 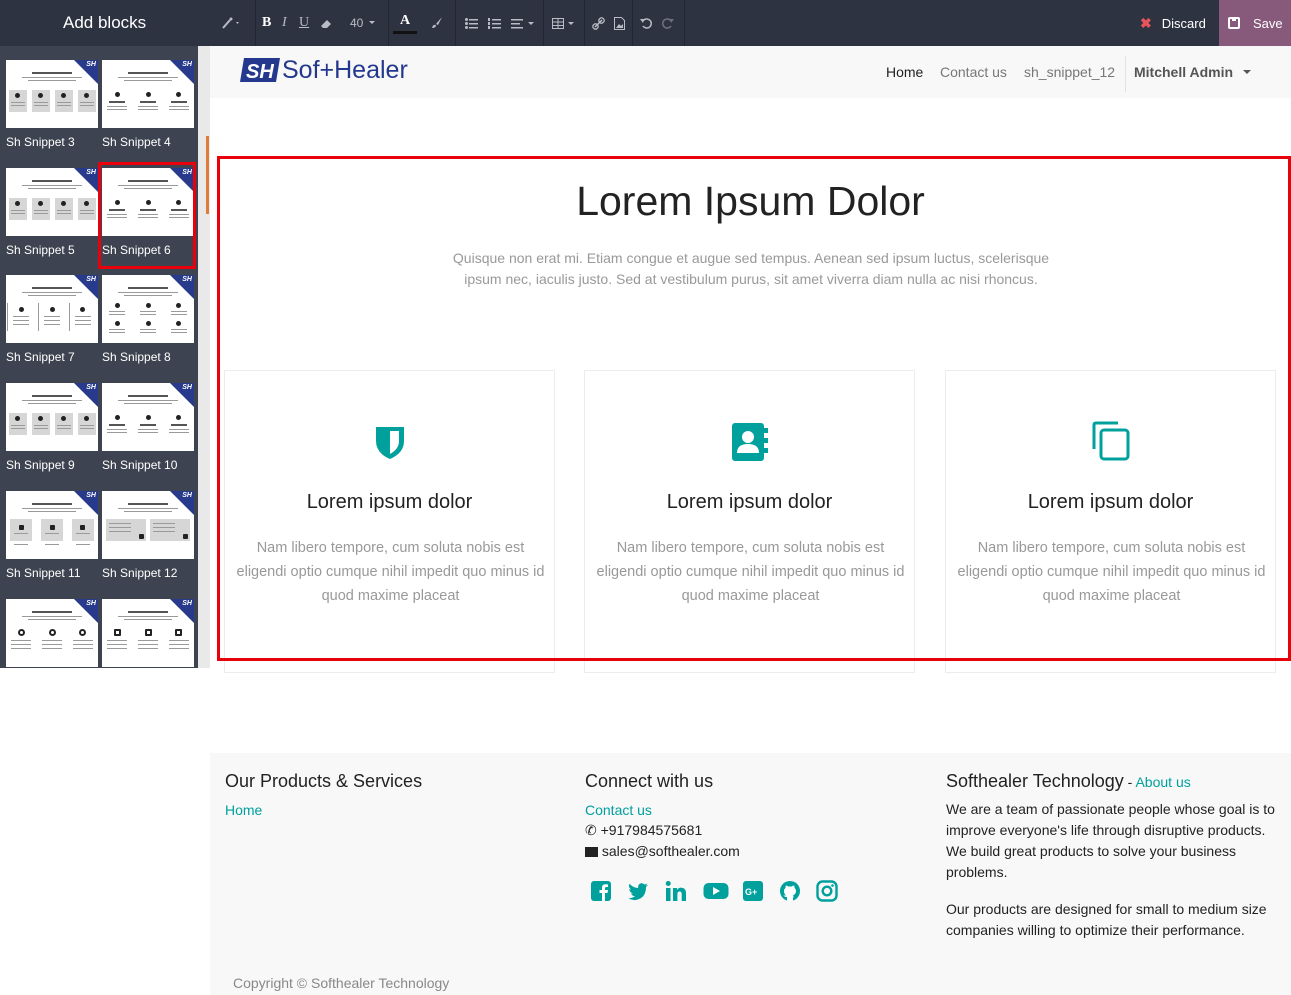 What do you see at coordinates (638, 891) in the screenshot?
I see `twitter-icon` at bounding box center [638, 891].